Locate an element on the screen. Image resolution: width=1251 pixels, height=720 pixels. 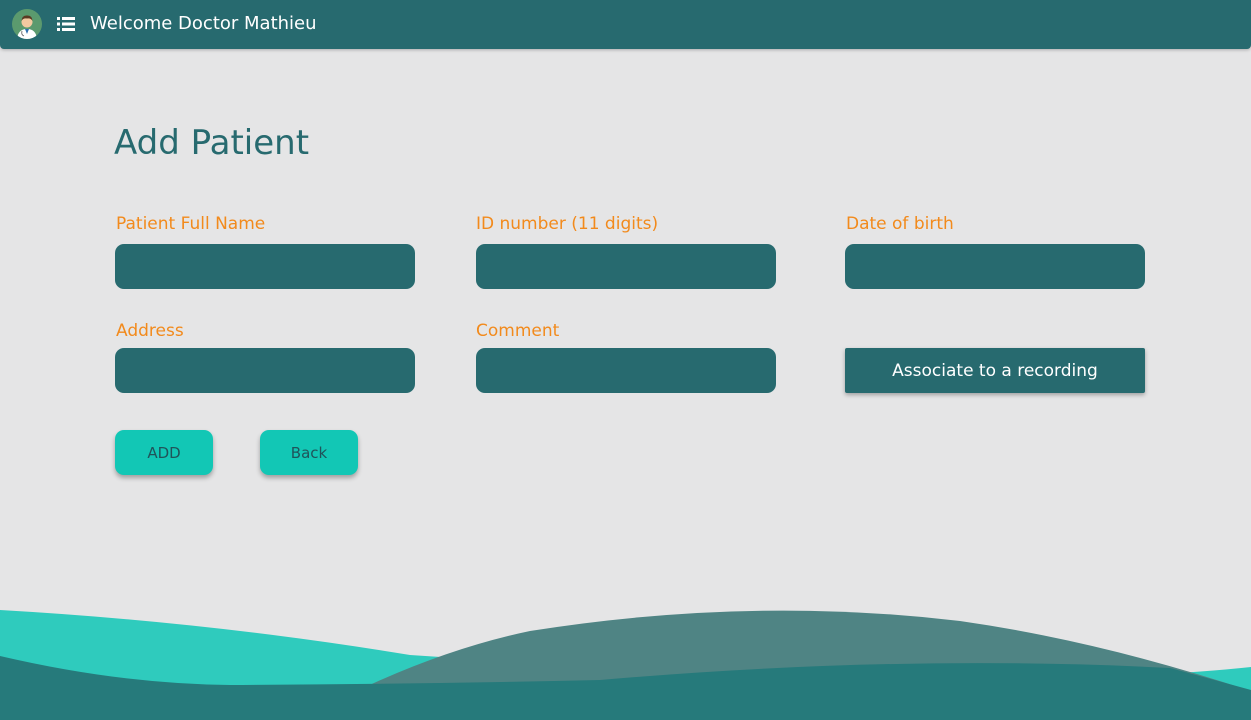
comment-label: Comment is located at coordinates (518, 331).